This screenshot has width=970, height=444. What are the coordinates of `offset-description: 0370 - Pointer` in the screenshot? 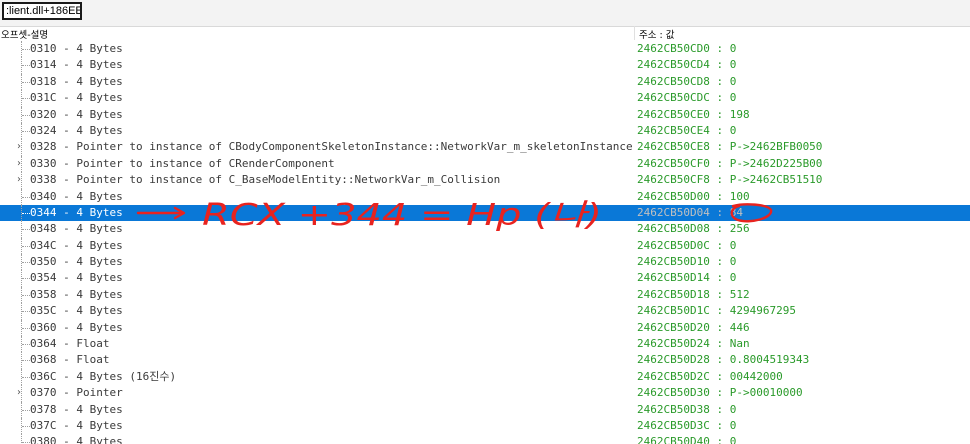 It's located at (76, 393).